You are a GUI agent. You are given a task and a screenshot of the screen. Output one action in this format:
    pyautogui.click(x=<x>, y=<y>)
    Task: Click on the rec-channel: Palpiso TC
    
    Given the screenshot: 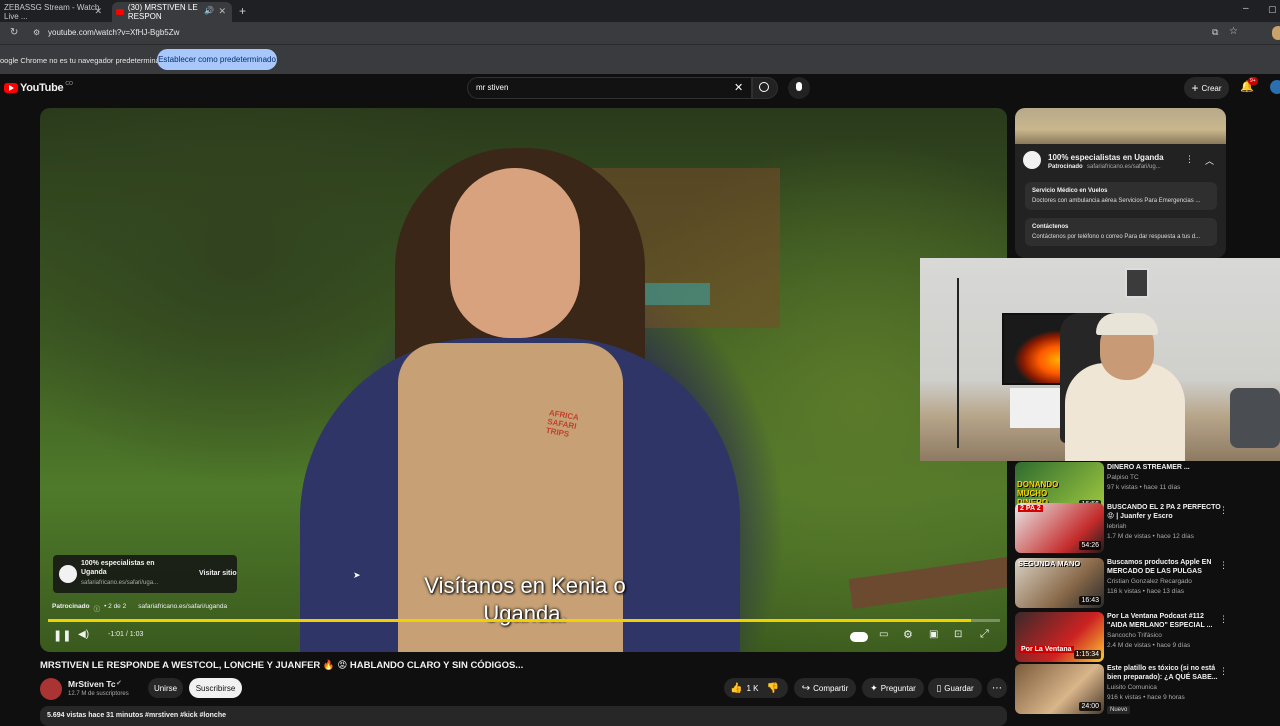 What is the action you would take?
    pyautogui.click(x=1123, y=477)
    